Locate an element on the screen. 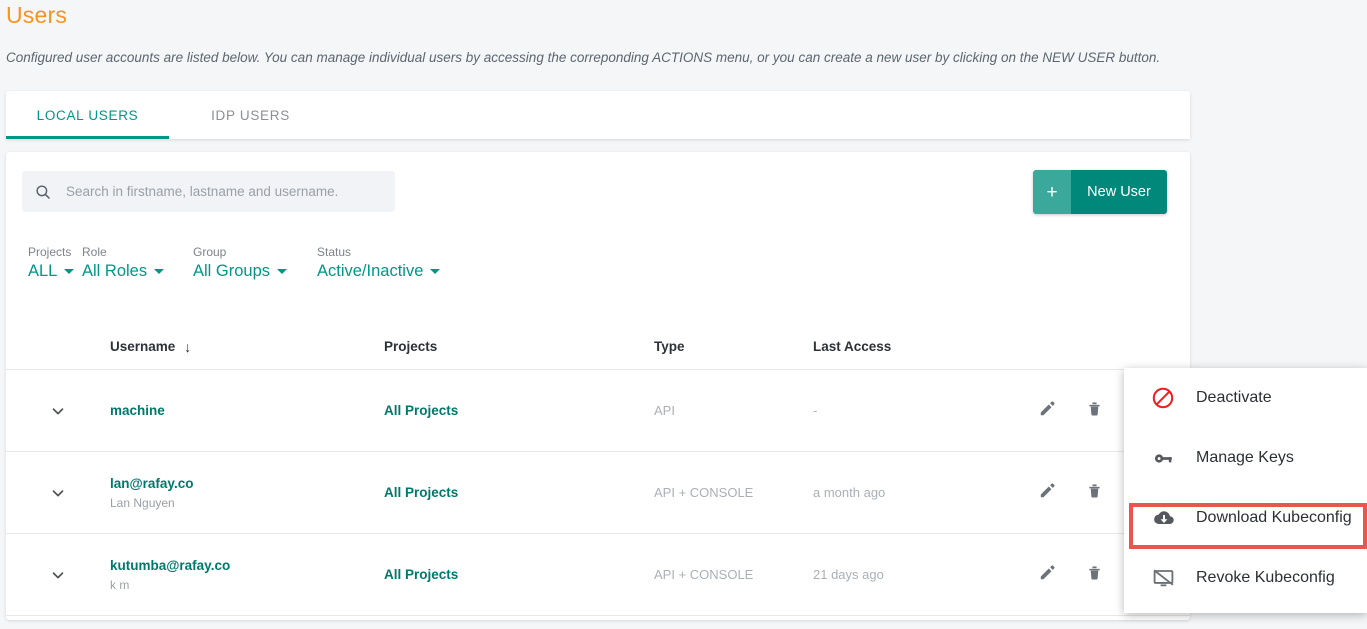  table-row: machine All Projects API - is located at coordinates (598, 411).